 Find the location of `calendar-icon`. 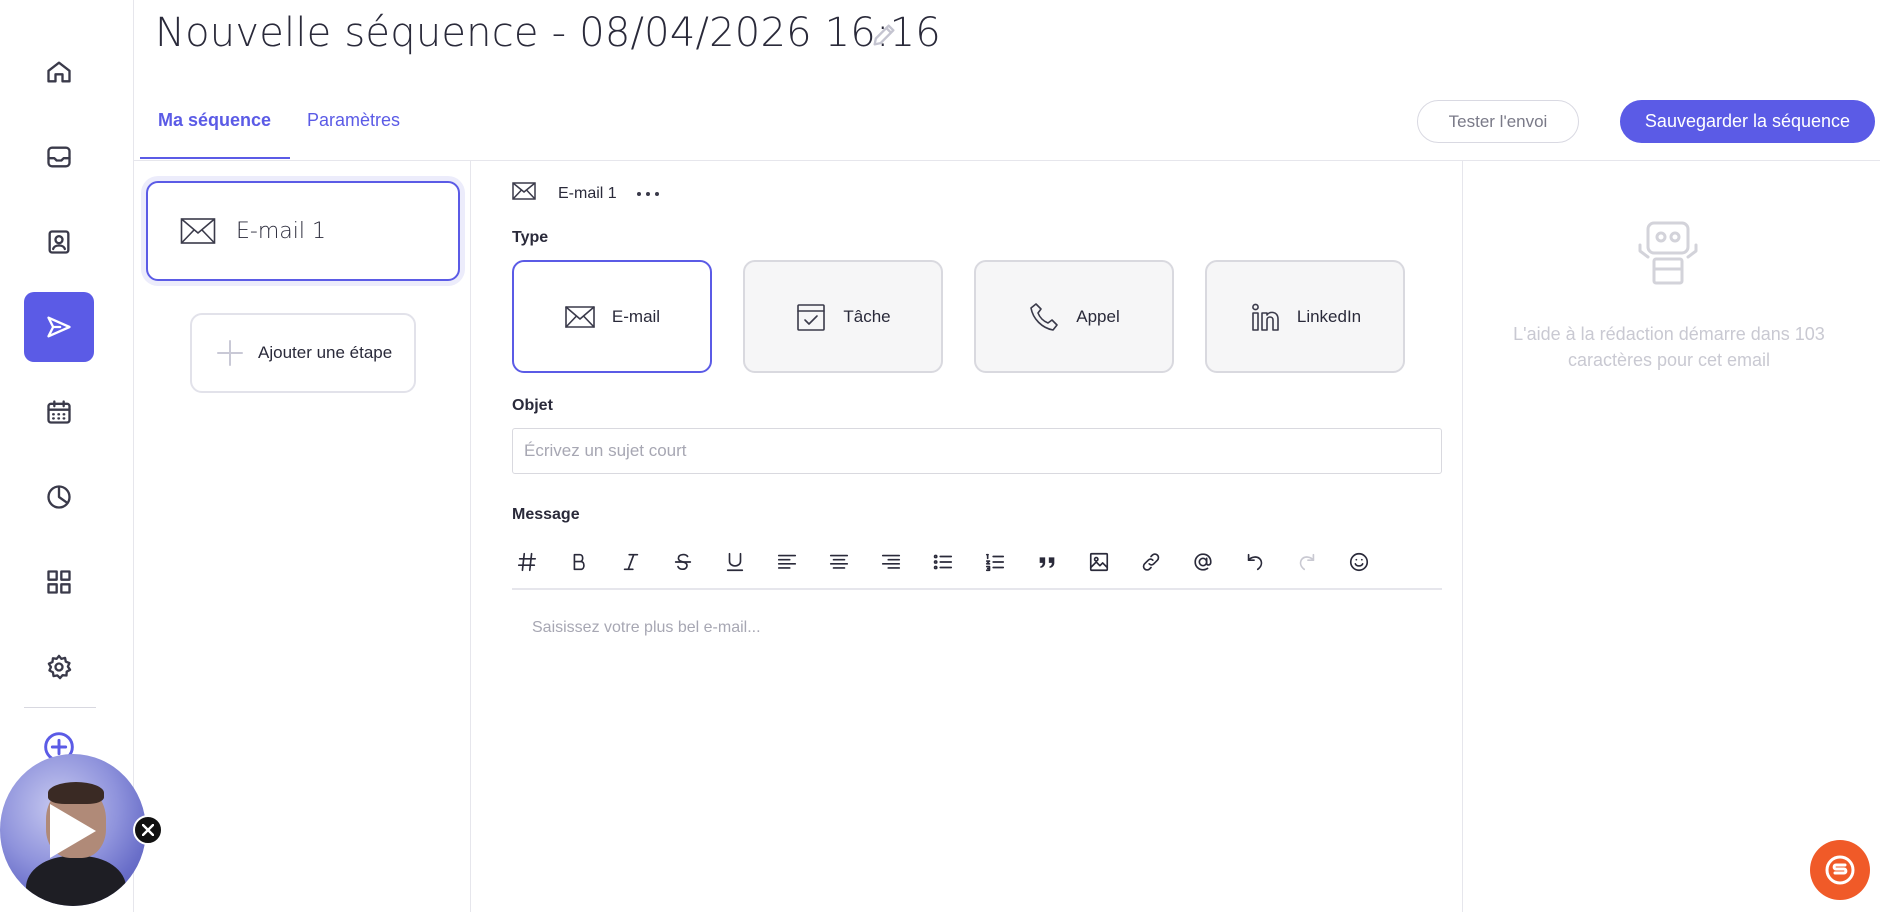

calendar-icon is located at coordinates (59, 412).